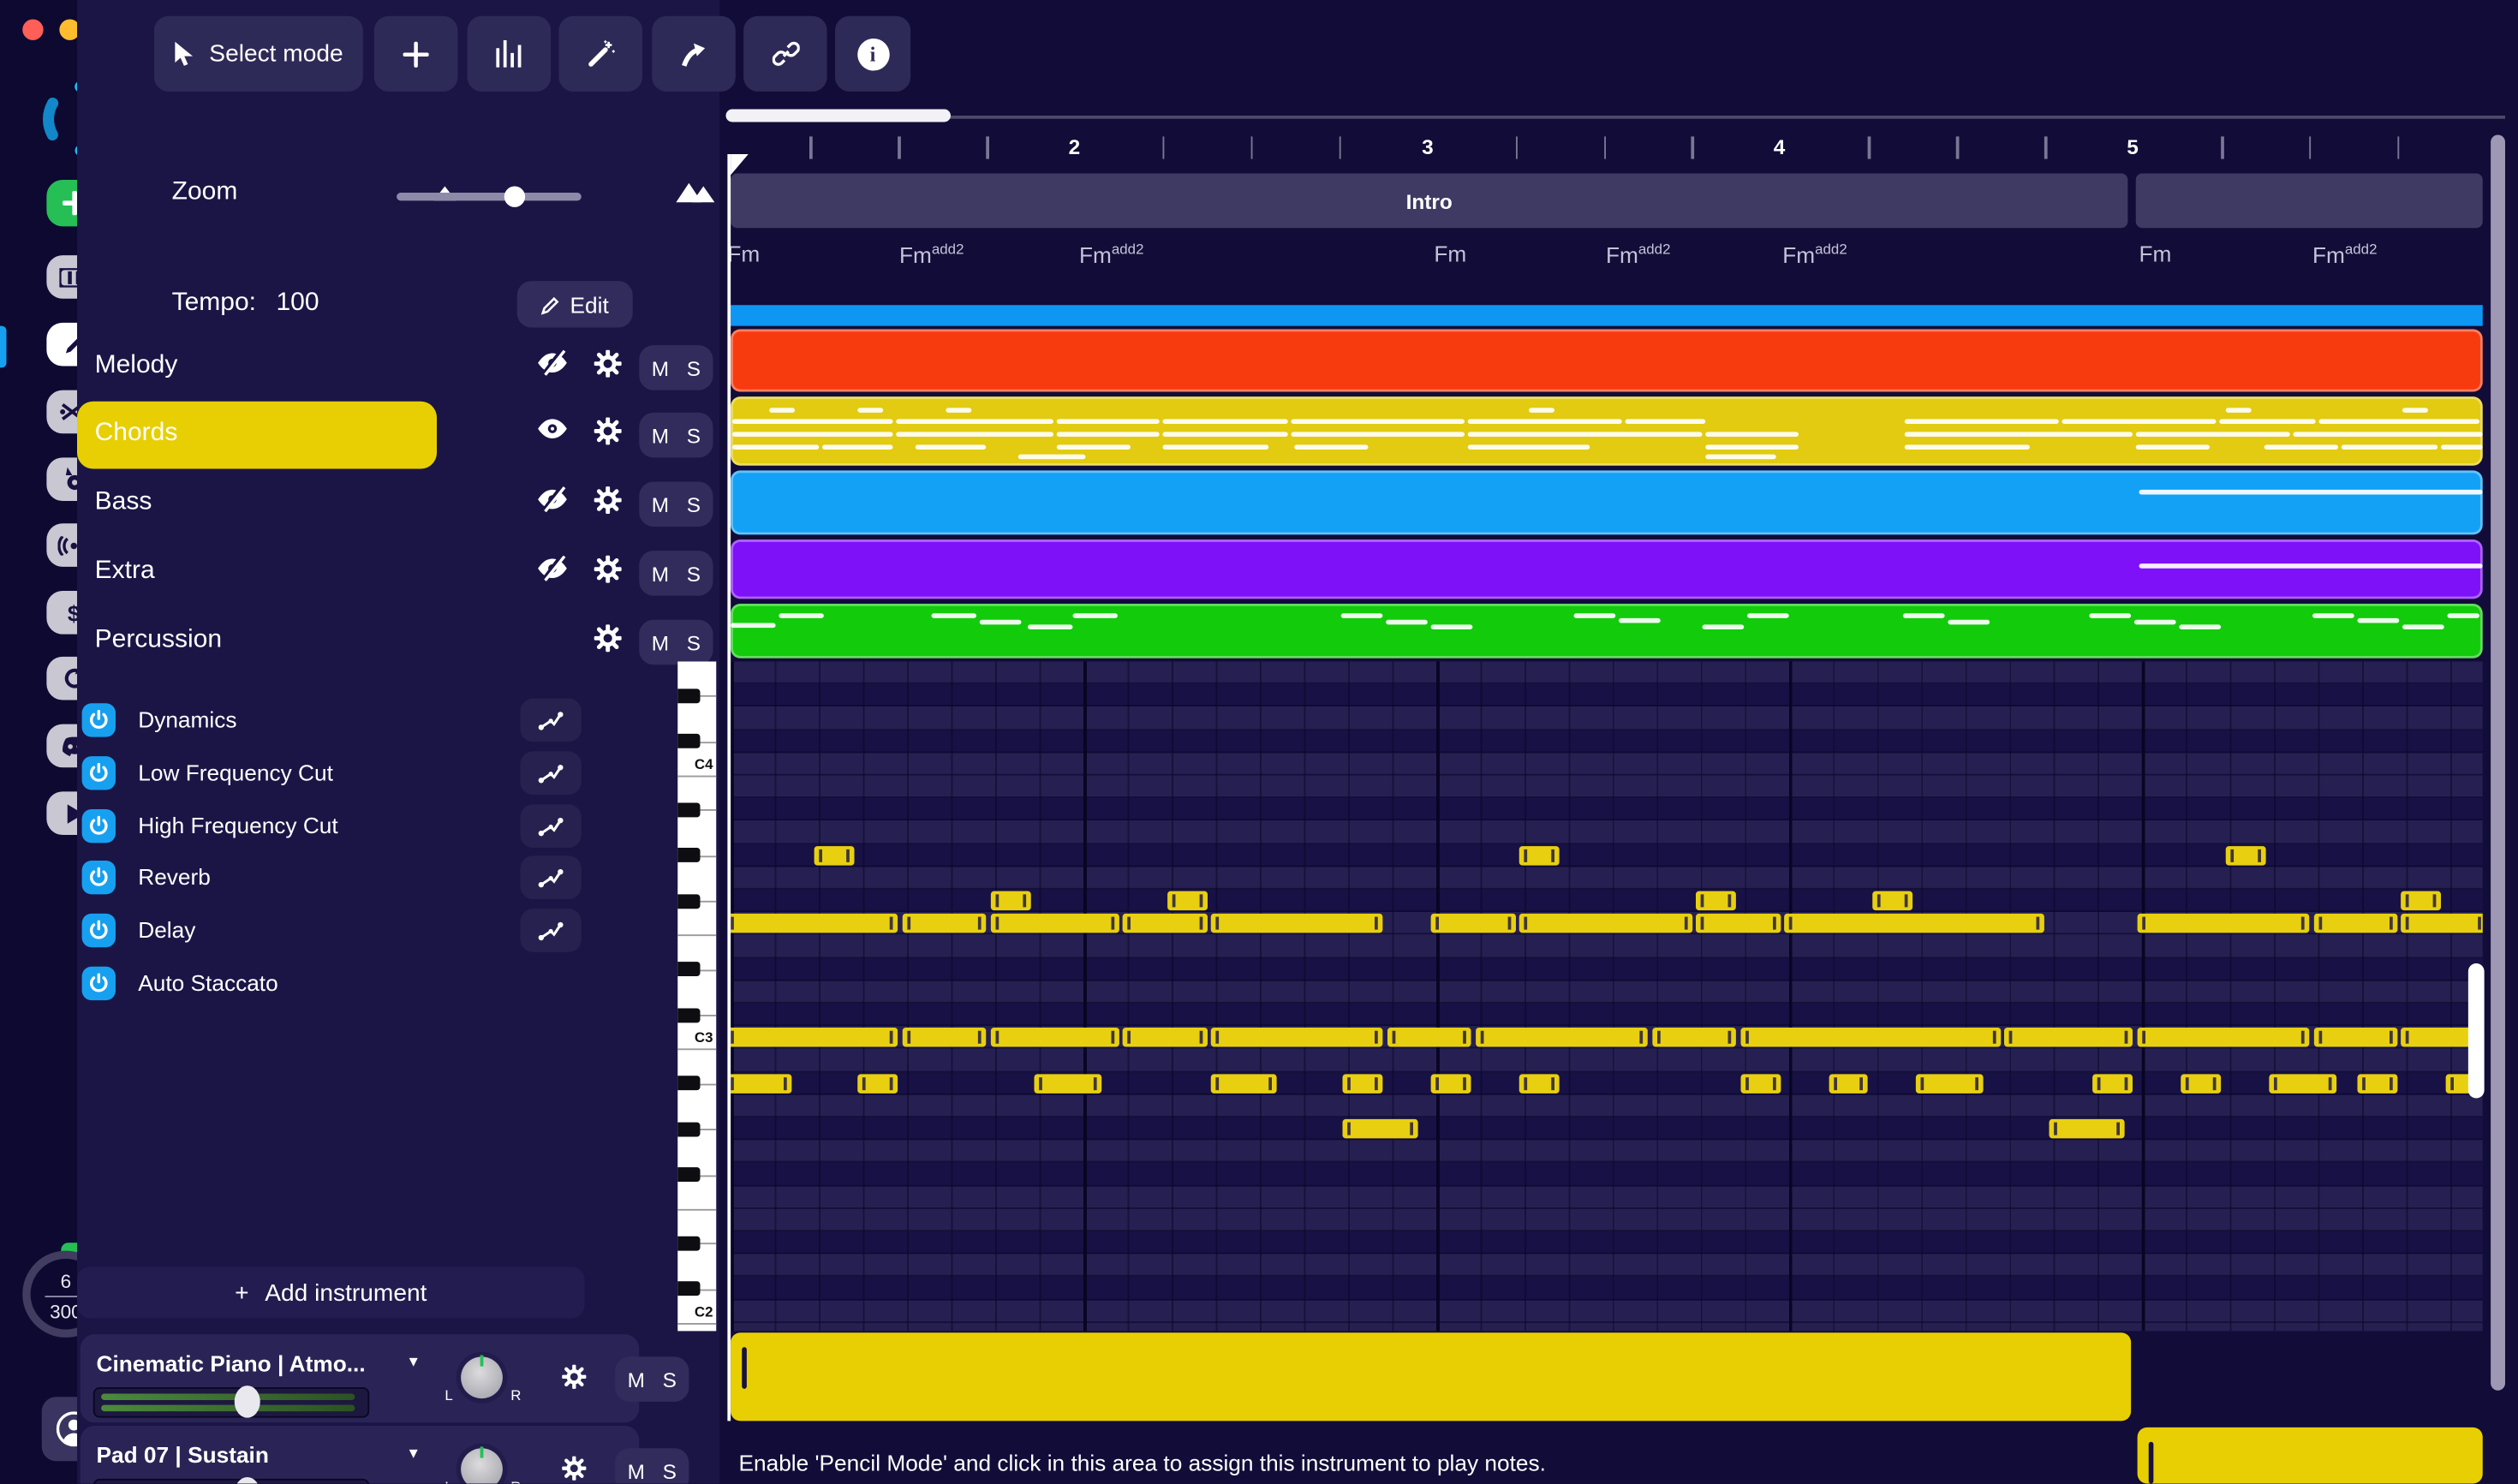 The height and width of the screenshot is (1484, 2518). What do you see at coordinates (2498, 763) in the screenshot?
I see `main-vertical-scrollbar` at bounding box center [2498, 763].